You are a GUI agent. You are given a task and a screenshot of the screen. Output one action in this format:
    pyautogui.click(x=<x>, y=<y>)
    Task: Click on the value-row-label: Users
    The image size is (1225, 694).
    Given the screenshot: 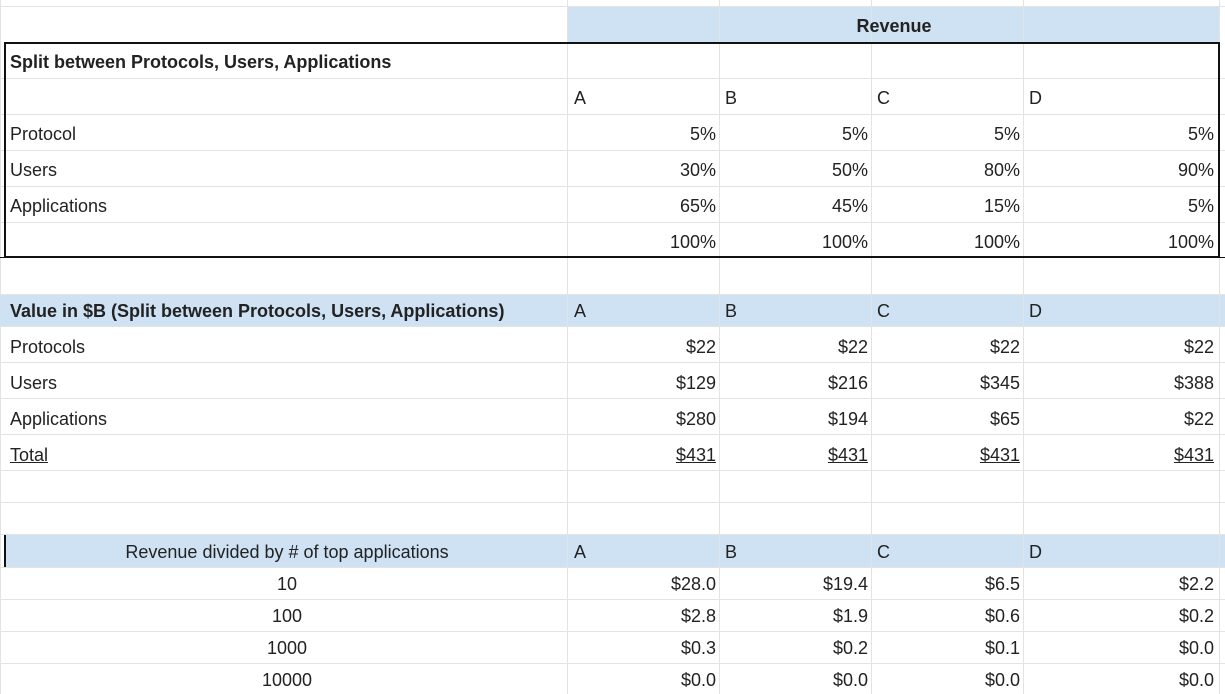 What is the action you would take?
    pyautogui.click(x=34, y=383)
    